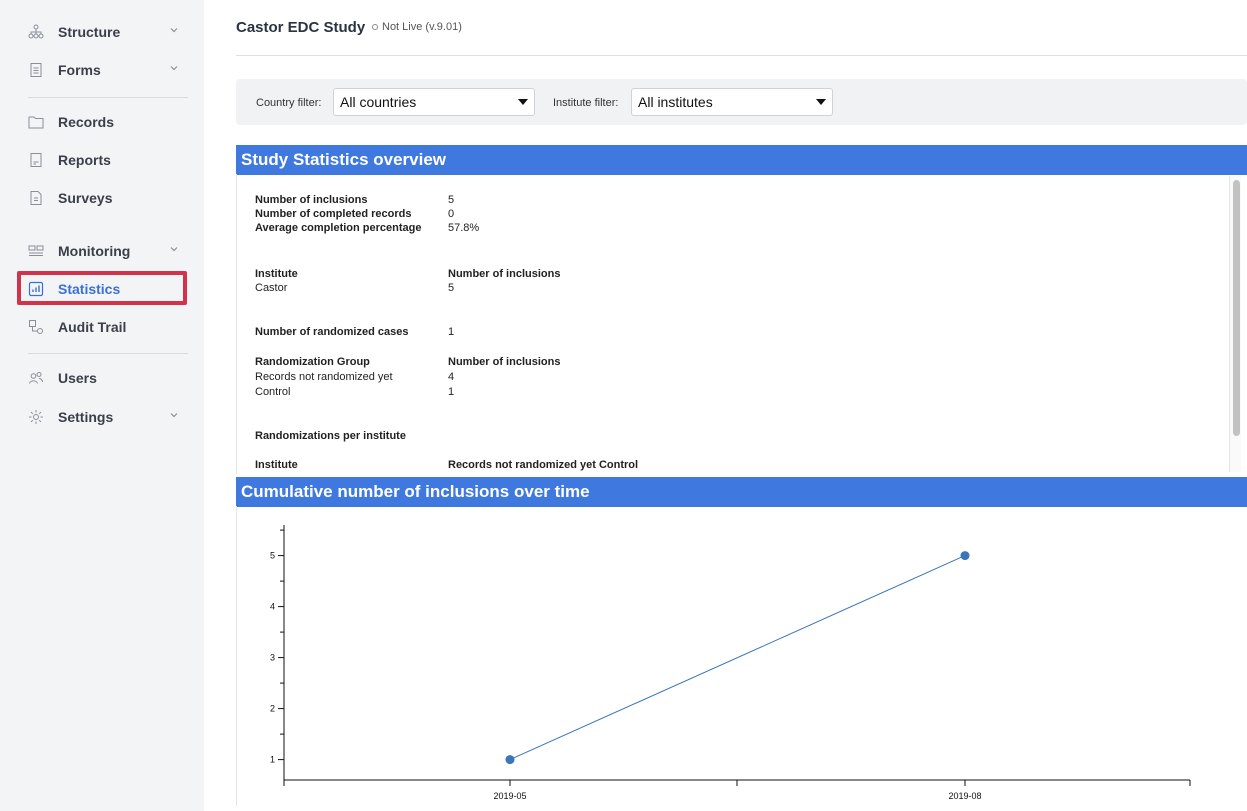 The image size is (1247, 811). I want to click on survey-icon, so click(36, 198).